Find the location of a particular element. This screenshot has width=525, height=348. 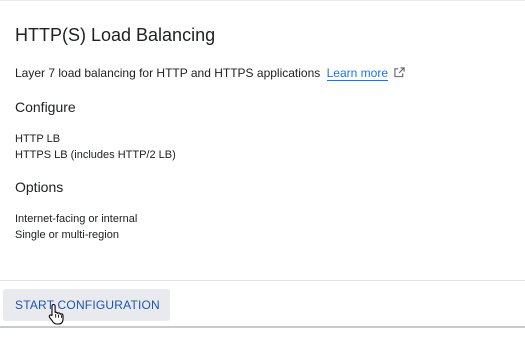

list-item: HTTPS LB (includes HTTP/2 LB) is located at coordinates (95, 155).